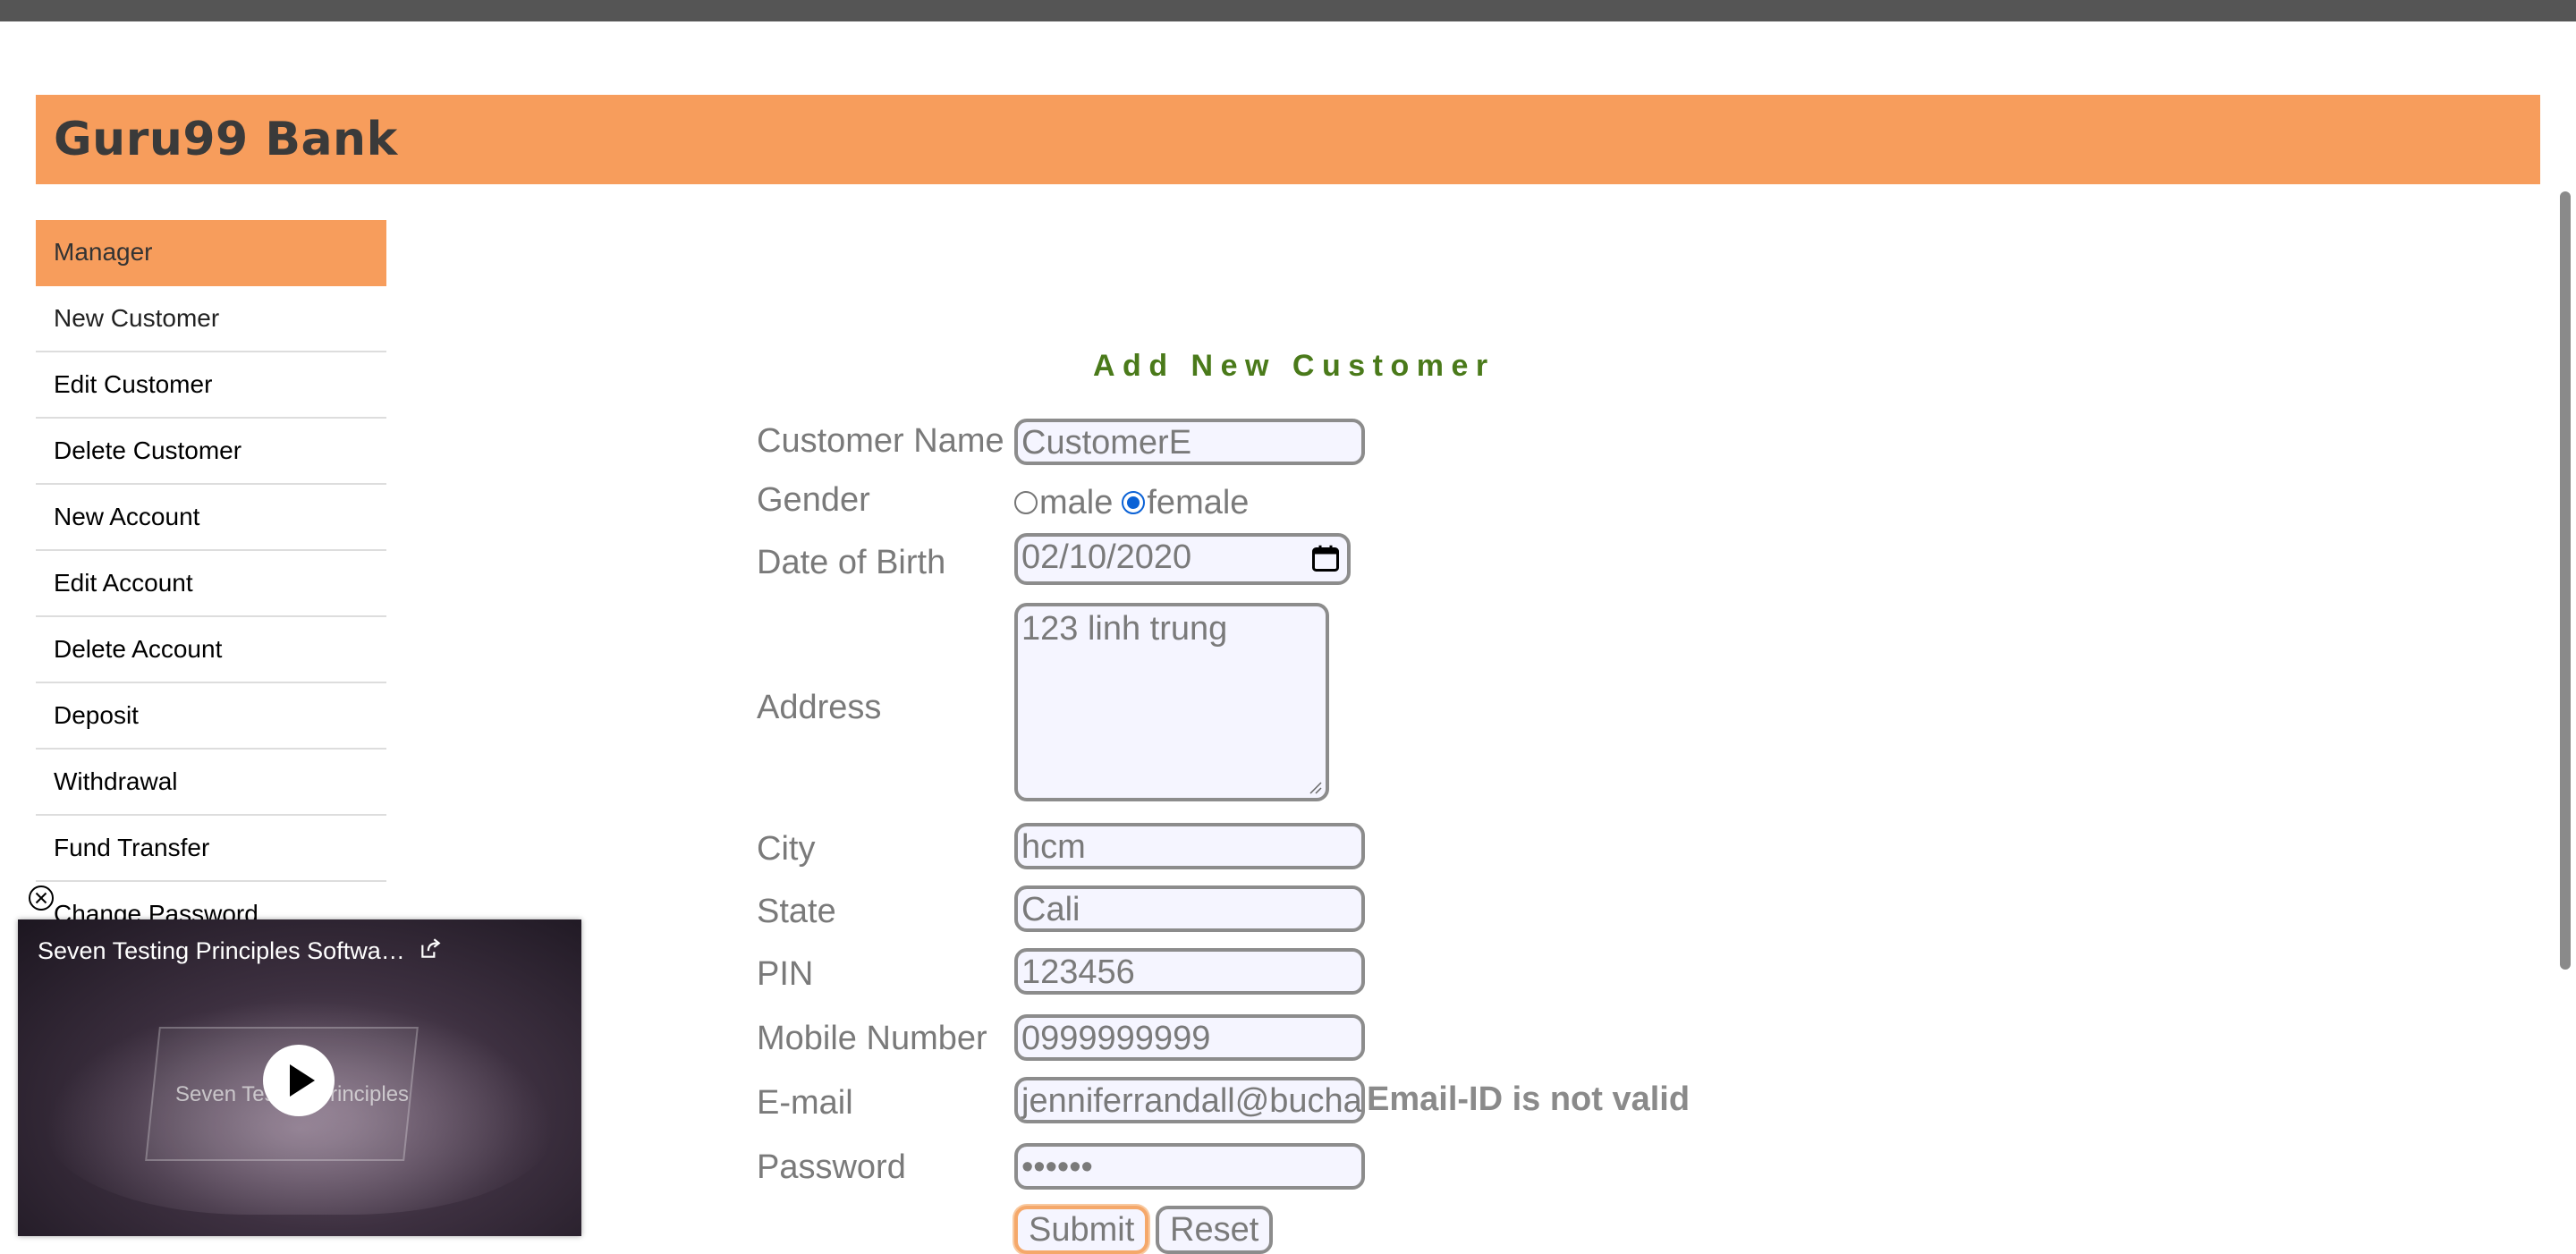 The width and height of the screenshot is (2576, 1254). I want to click on sidebar-item-delete-customer: Delete Customer, so click(211, 452).